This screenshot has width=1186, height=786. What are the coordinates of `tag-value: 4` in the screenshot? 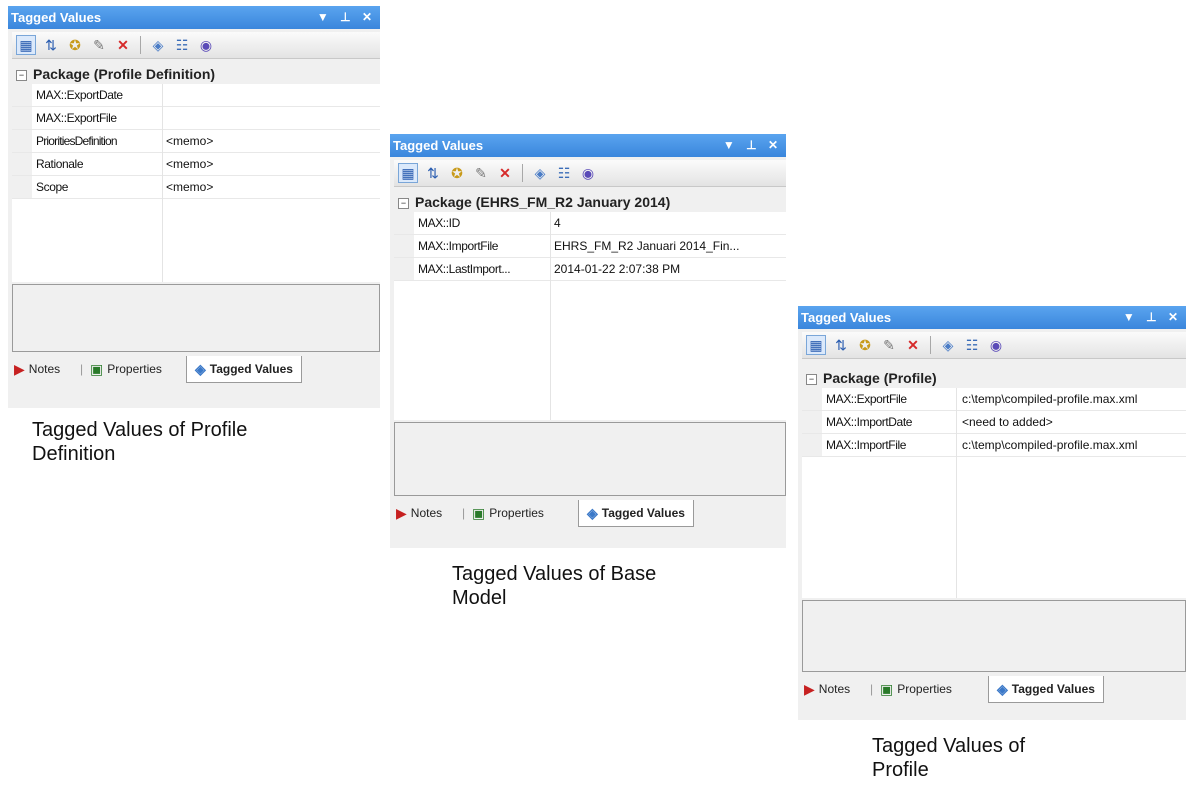 It's located at (557, 223).